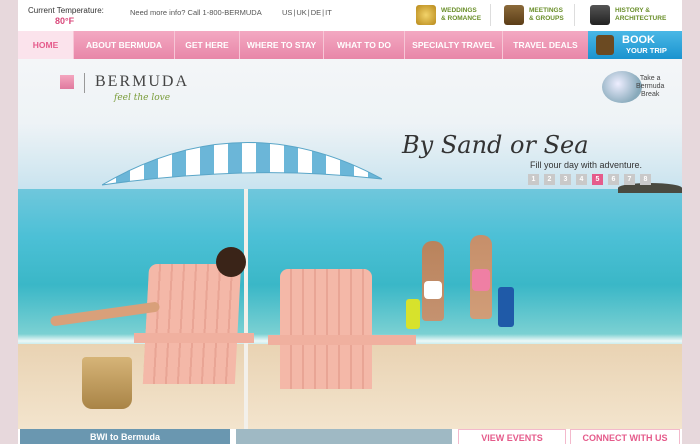 The width and height of the screenshot is (700, 444). Describe the element at coordinates (549, 179) in the screenshot. I see `slide-dot: 2` at that location.